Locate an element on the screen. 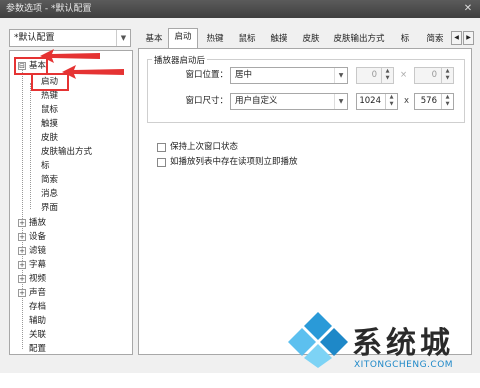 This screenshot has height=388, width=480. tree-item-label: 标 is located at coordinates (45, 166).